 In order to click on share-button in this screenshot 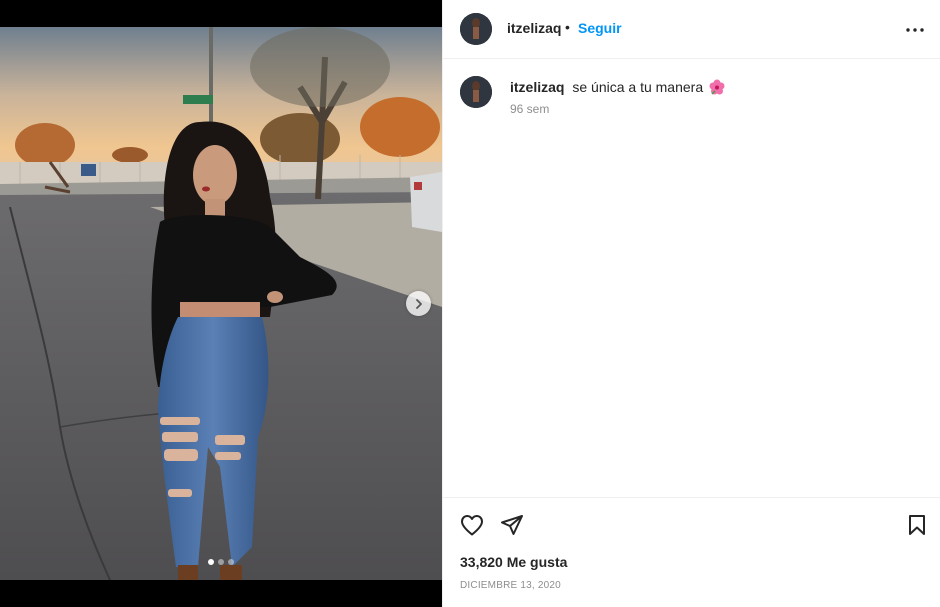, I will do `click(512, 525)`.